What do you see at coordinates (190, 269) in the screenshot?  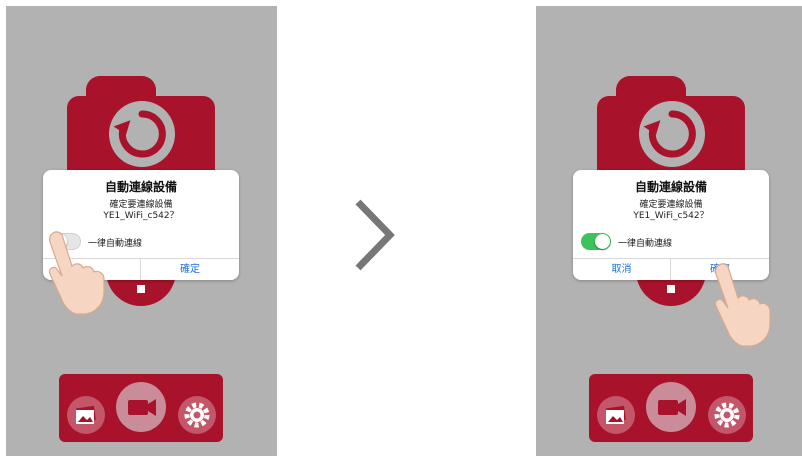 I see `confirm-button: 確定` at bounding box center [190, 269].